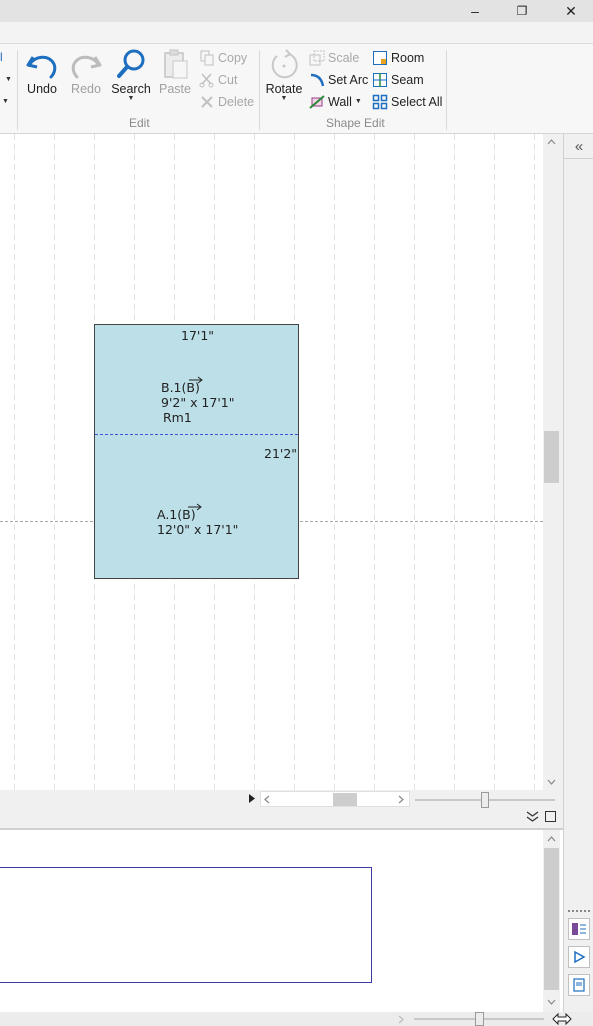 This screenshot has height=1026, width=593. I want to click on redo-icon, so click(86, 67).